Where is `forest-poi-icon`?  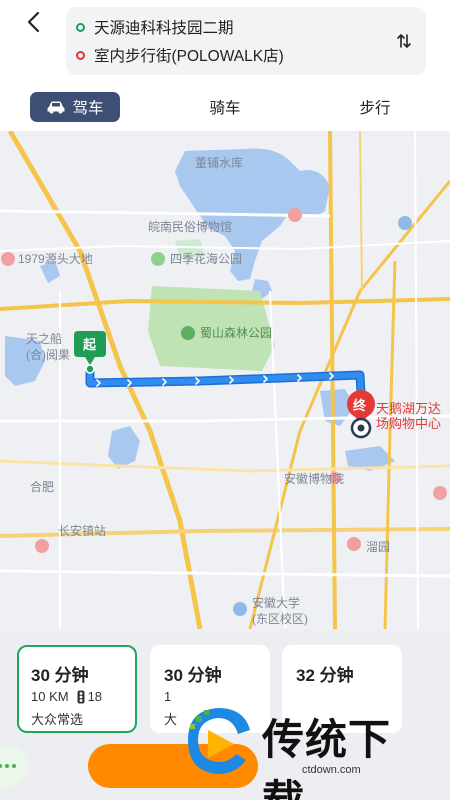
forest-poi-icon is located at coordinates (188, 333).